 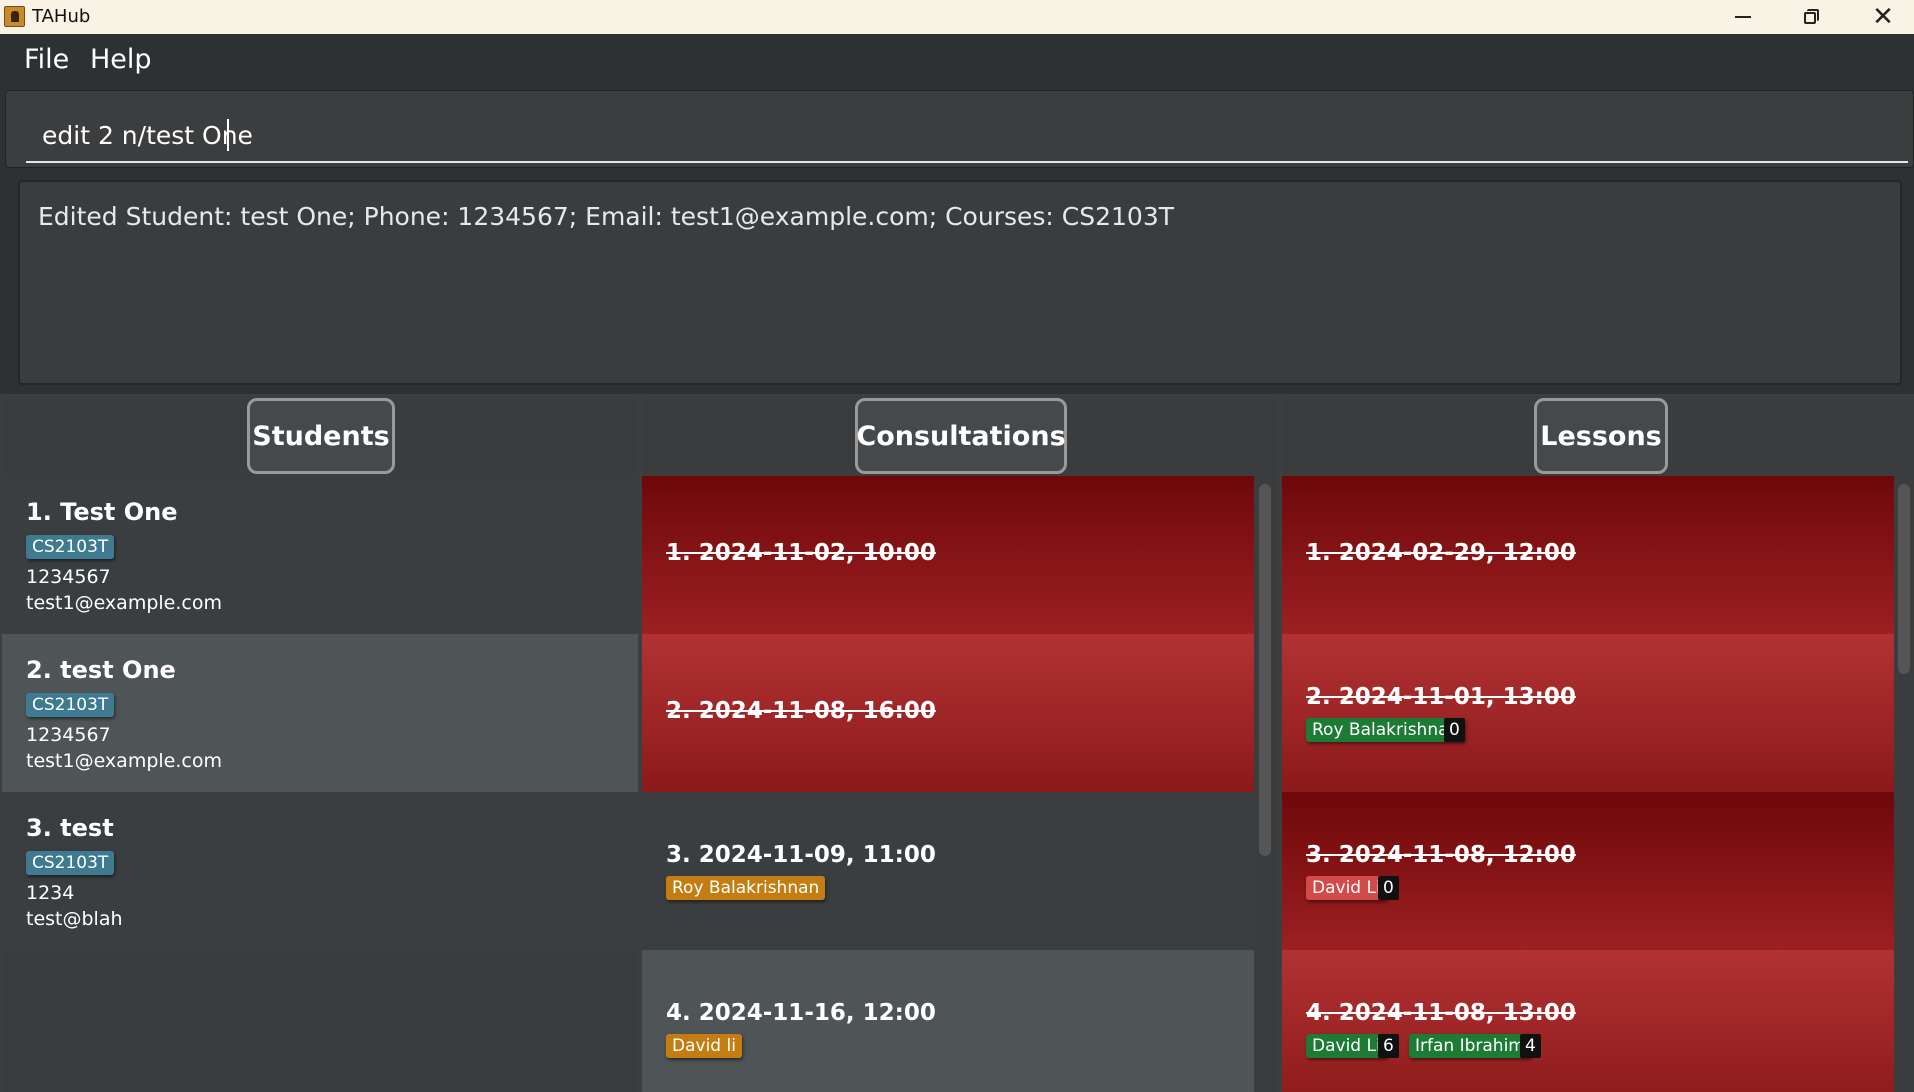 I want to click on lesson-student-tag: Irfan Ibrahim, so click(x=1470, y=1046).